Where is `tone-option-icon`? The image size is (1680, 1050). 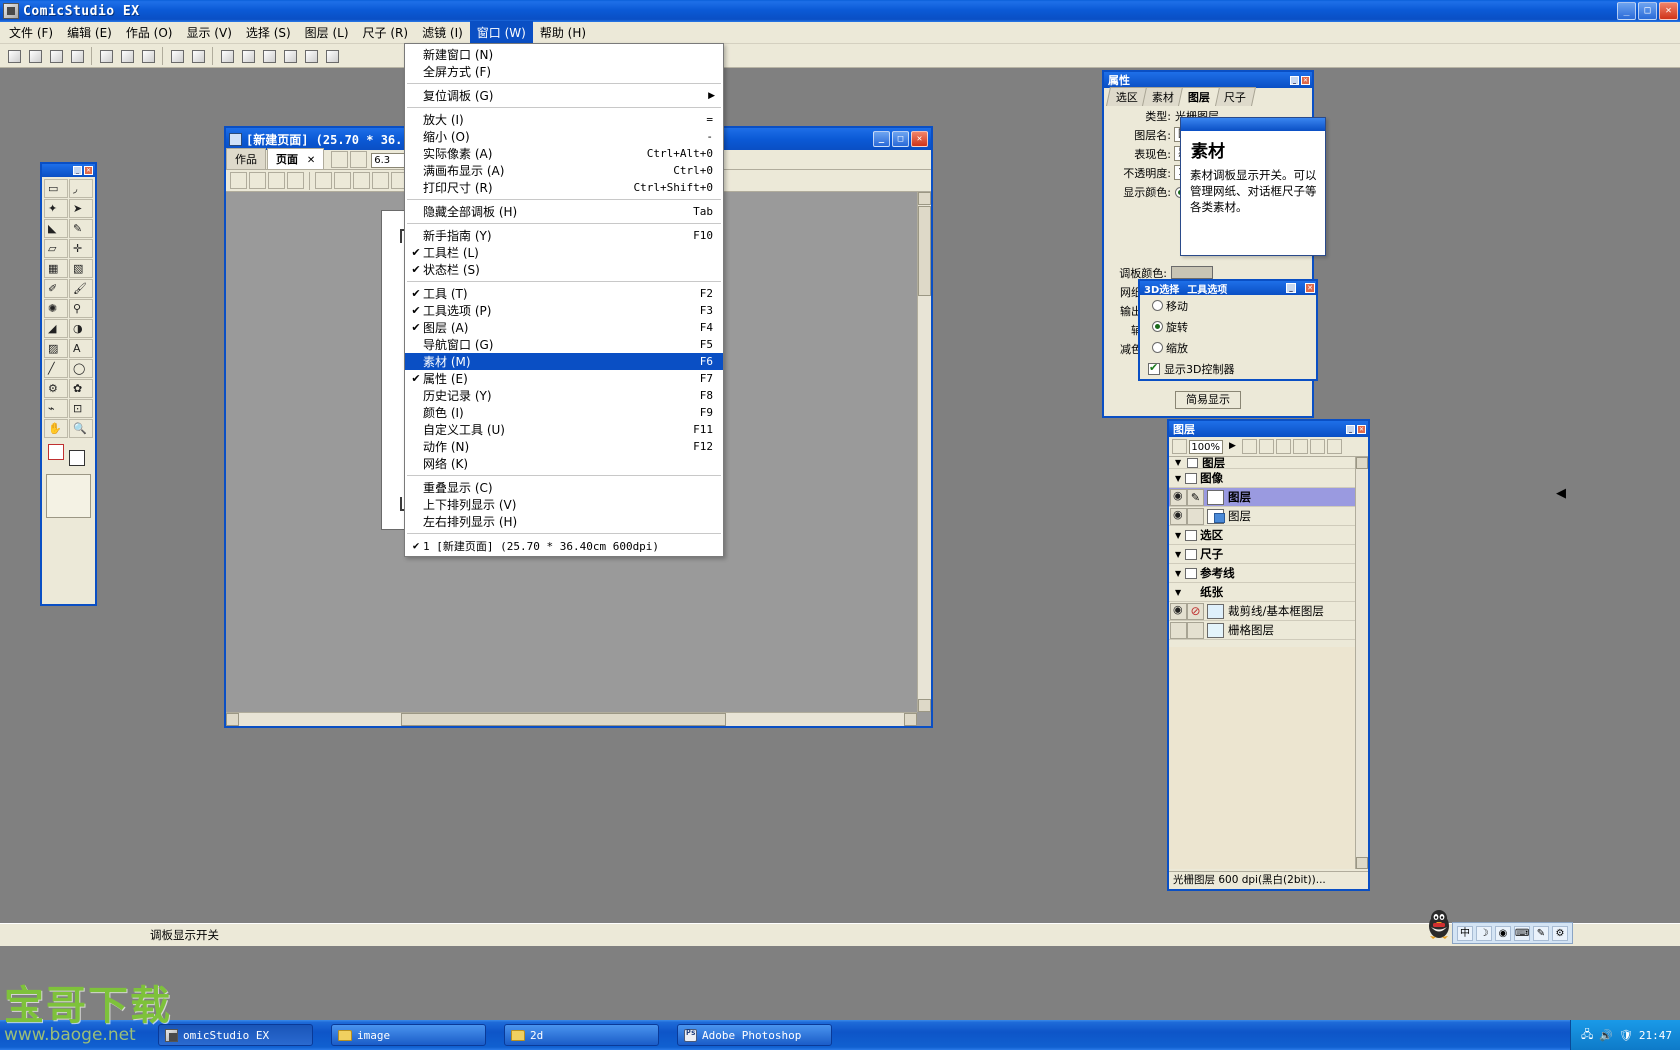
tone-option-icon is located at coordinates (380, 180).